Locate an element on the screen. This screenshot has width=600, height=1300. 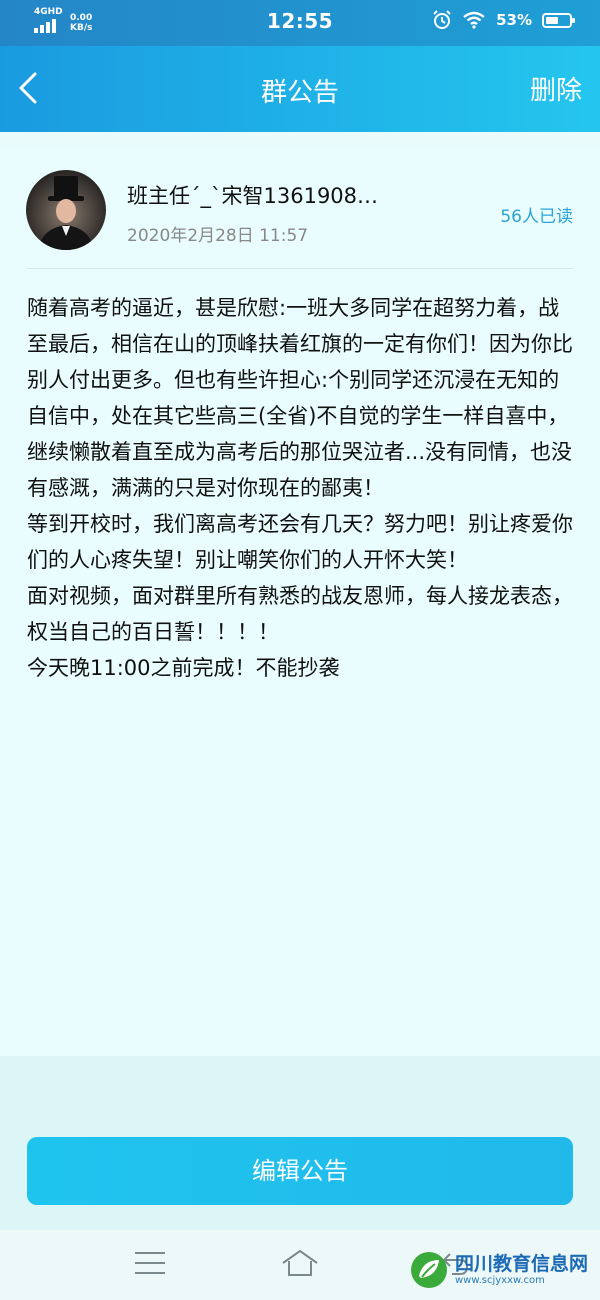
delete-button: 删除 is located at coordinates (556, 88).